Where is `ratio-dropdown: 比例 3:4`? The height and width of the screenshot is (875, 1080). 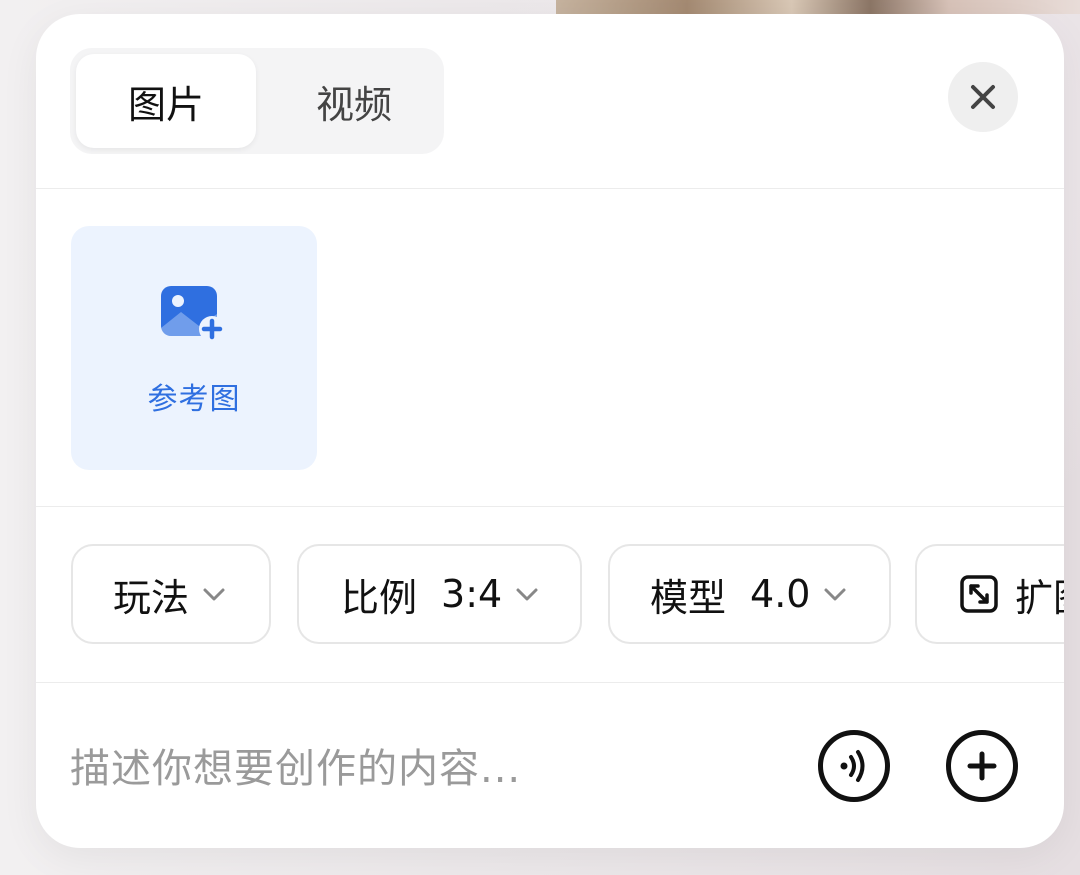 ratio-dropdown: 比例 3:4 is located at coordinates (439, 594).